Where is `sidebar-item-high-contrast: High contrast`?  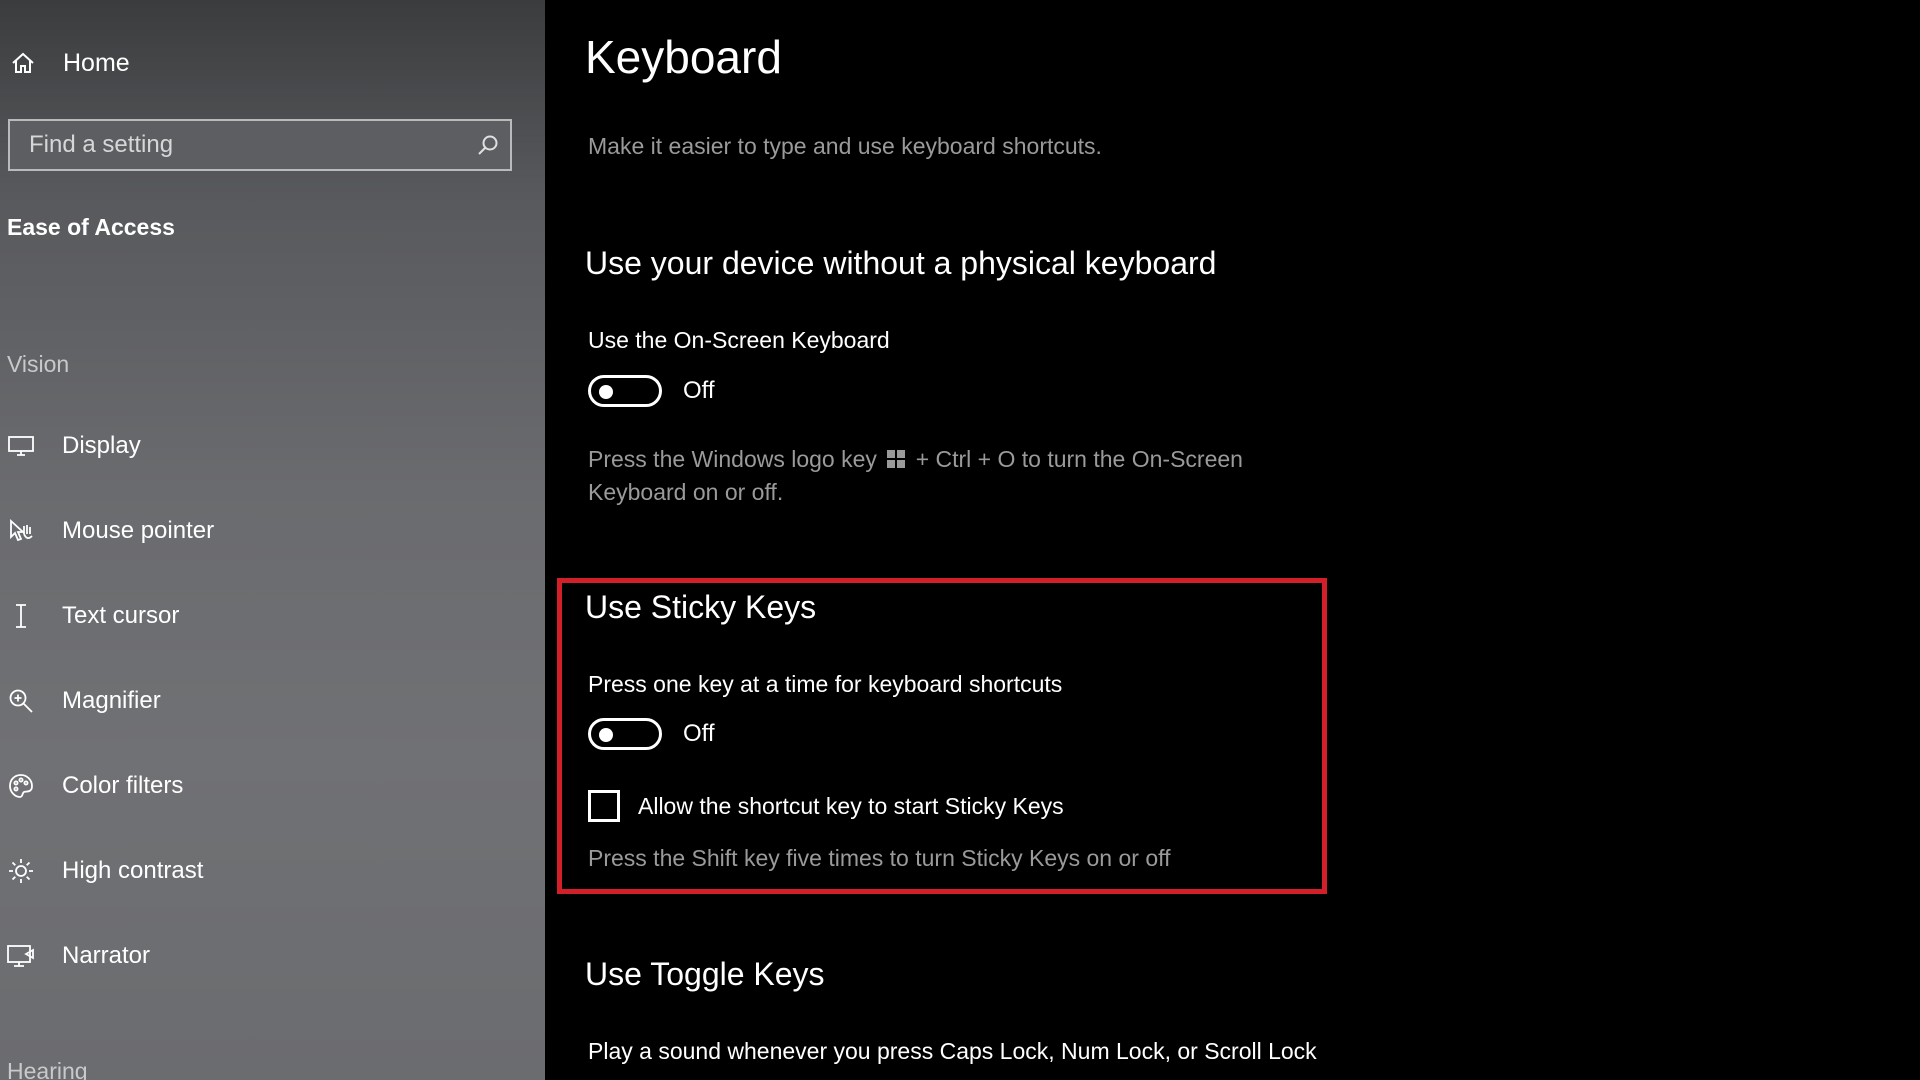
sidebar-item-high-contrast: High contrast is located at coordinates (272, 871).